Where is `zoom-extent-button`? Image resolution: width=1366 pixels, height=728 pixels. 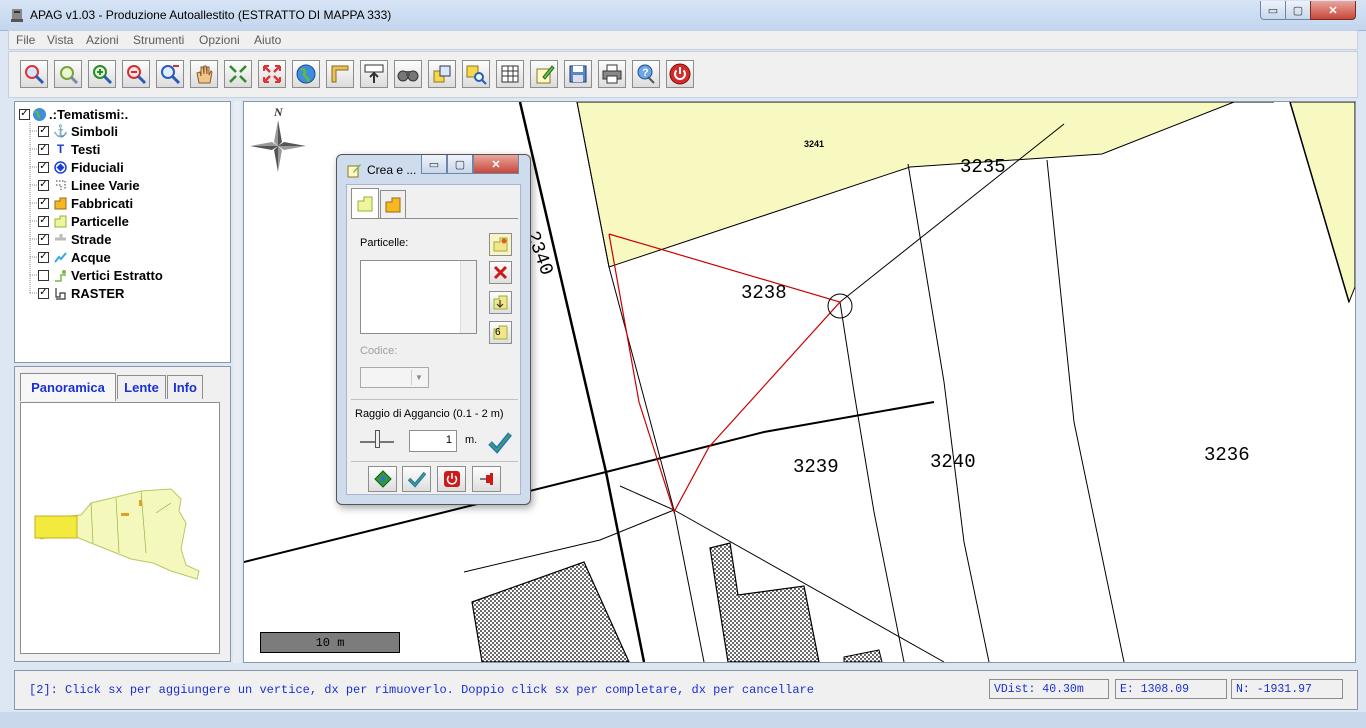 zoom-extent-button is located at coordinates (170, 74).